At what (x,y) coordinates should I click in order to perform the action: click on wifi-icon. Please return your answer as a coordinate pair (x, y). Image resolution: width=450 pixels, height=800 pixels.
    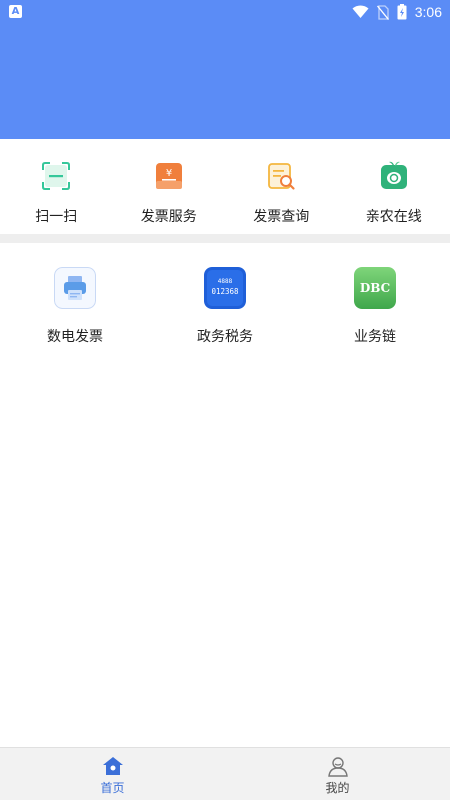
    Looking at the image, I should click on (360, 11).